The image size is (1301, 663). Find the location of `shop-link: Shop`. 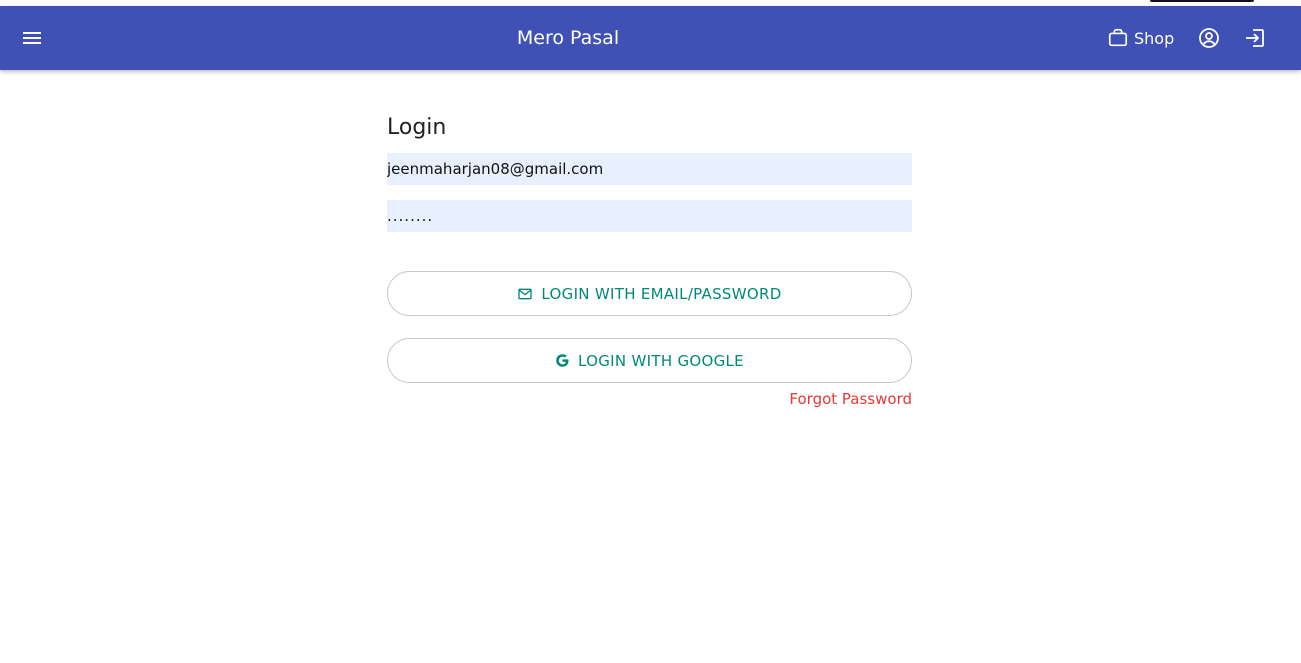

shop-link: Shop is located at coordinates (1140, 38).